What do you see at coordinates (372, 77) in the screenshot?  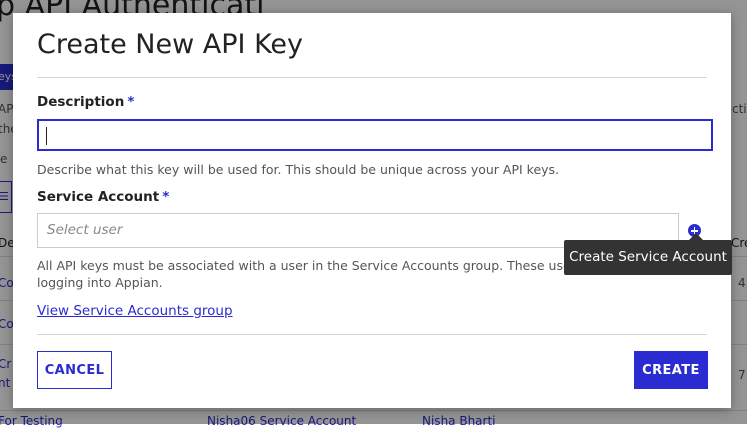 I see `title-divider` at bounding box center [372, 77].